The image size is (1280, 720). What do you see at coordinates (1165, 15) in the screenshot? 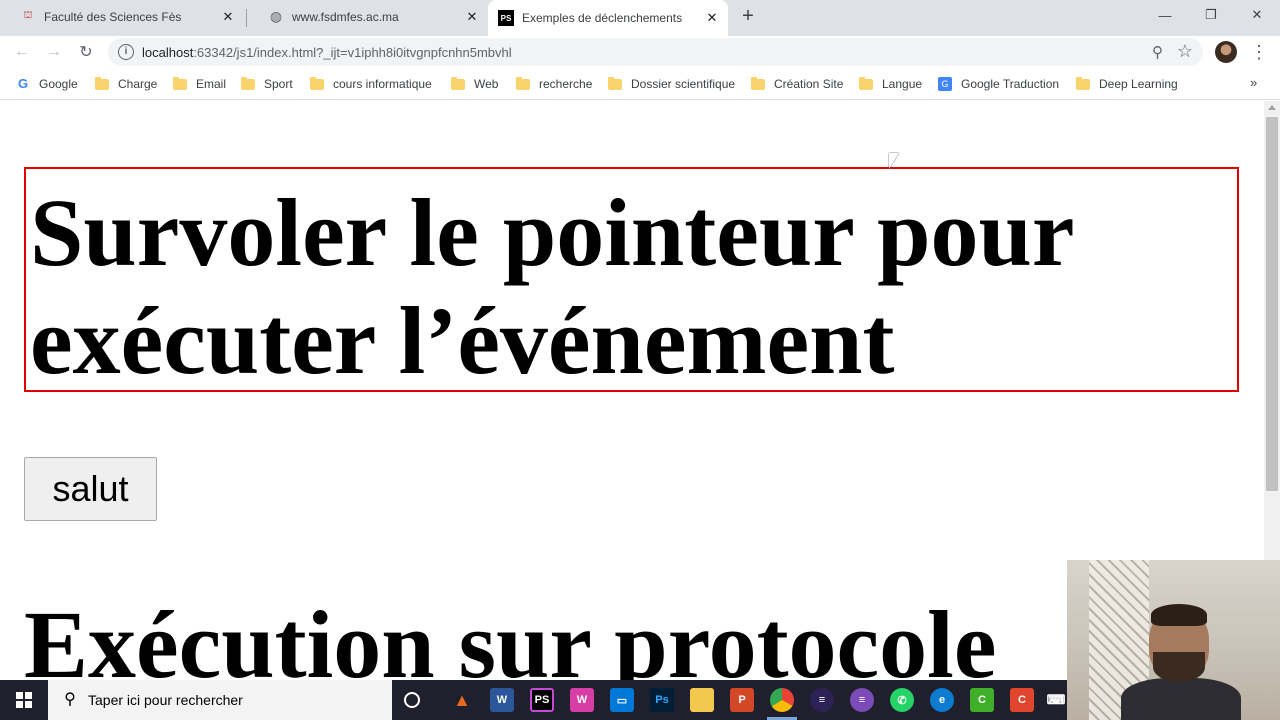
I see `minimize-button: —` at bounding box center [1165, 15].